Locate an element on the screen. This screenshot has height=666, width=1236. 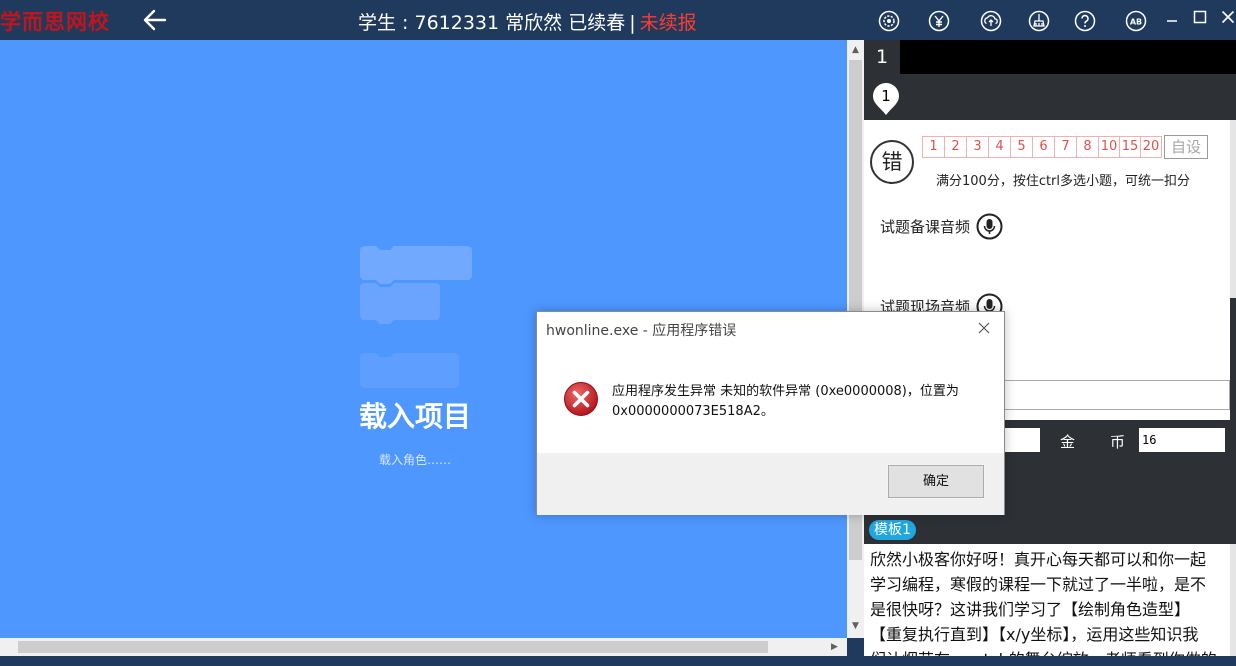
scroll-up-arrow-icon: ▲ is located at coordinates (855, 50).